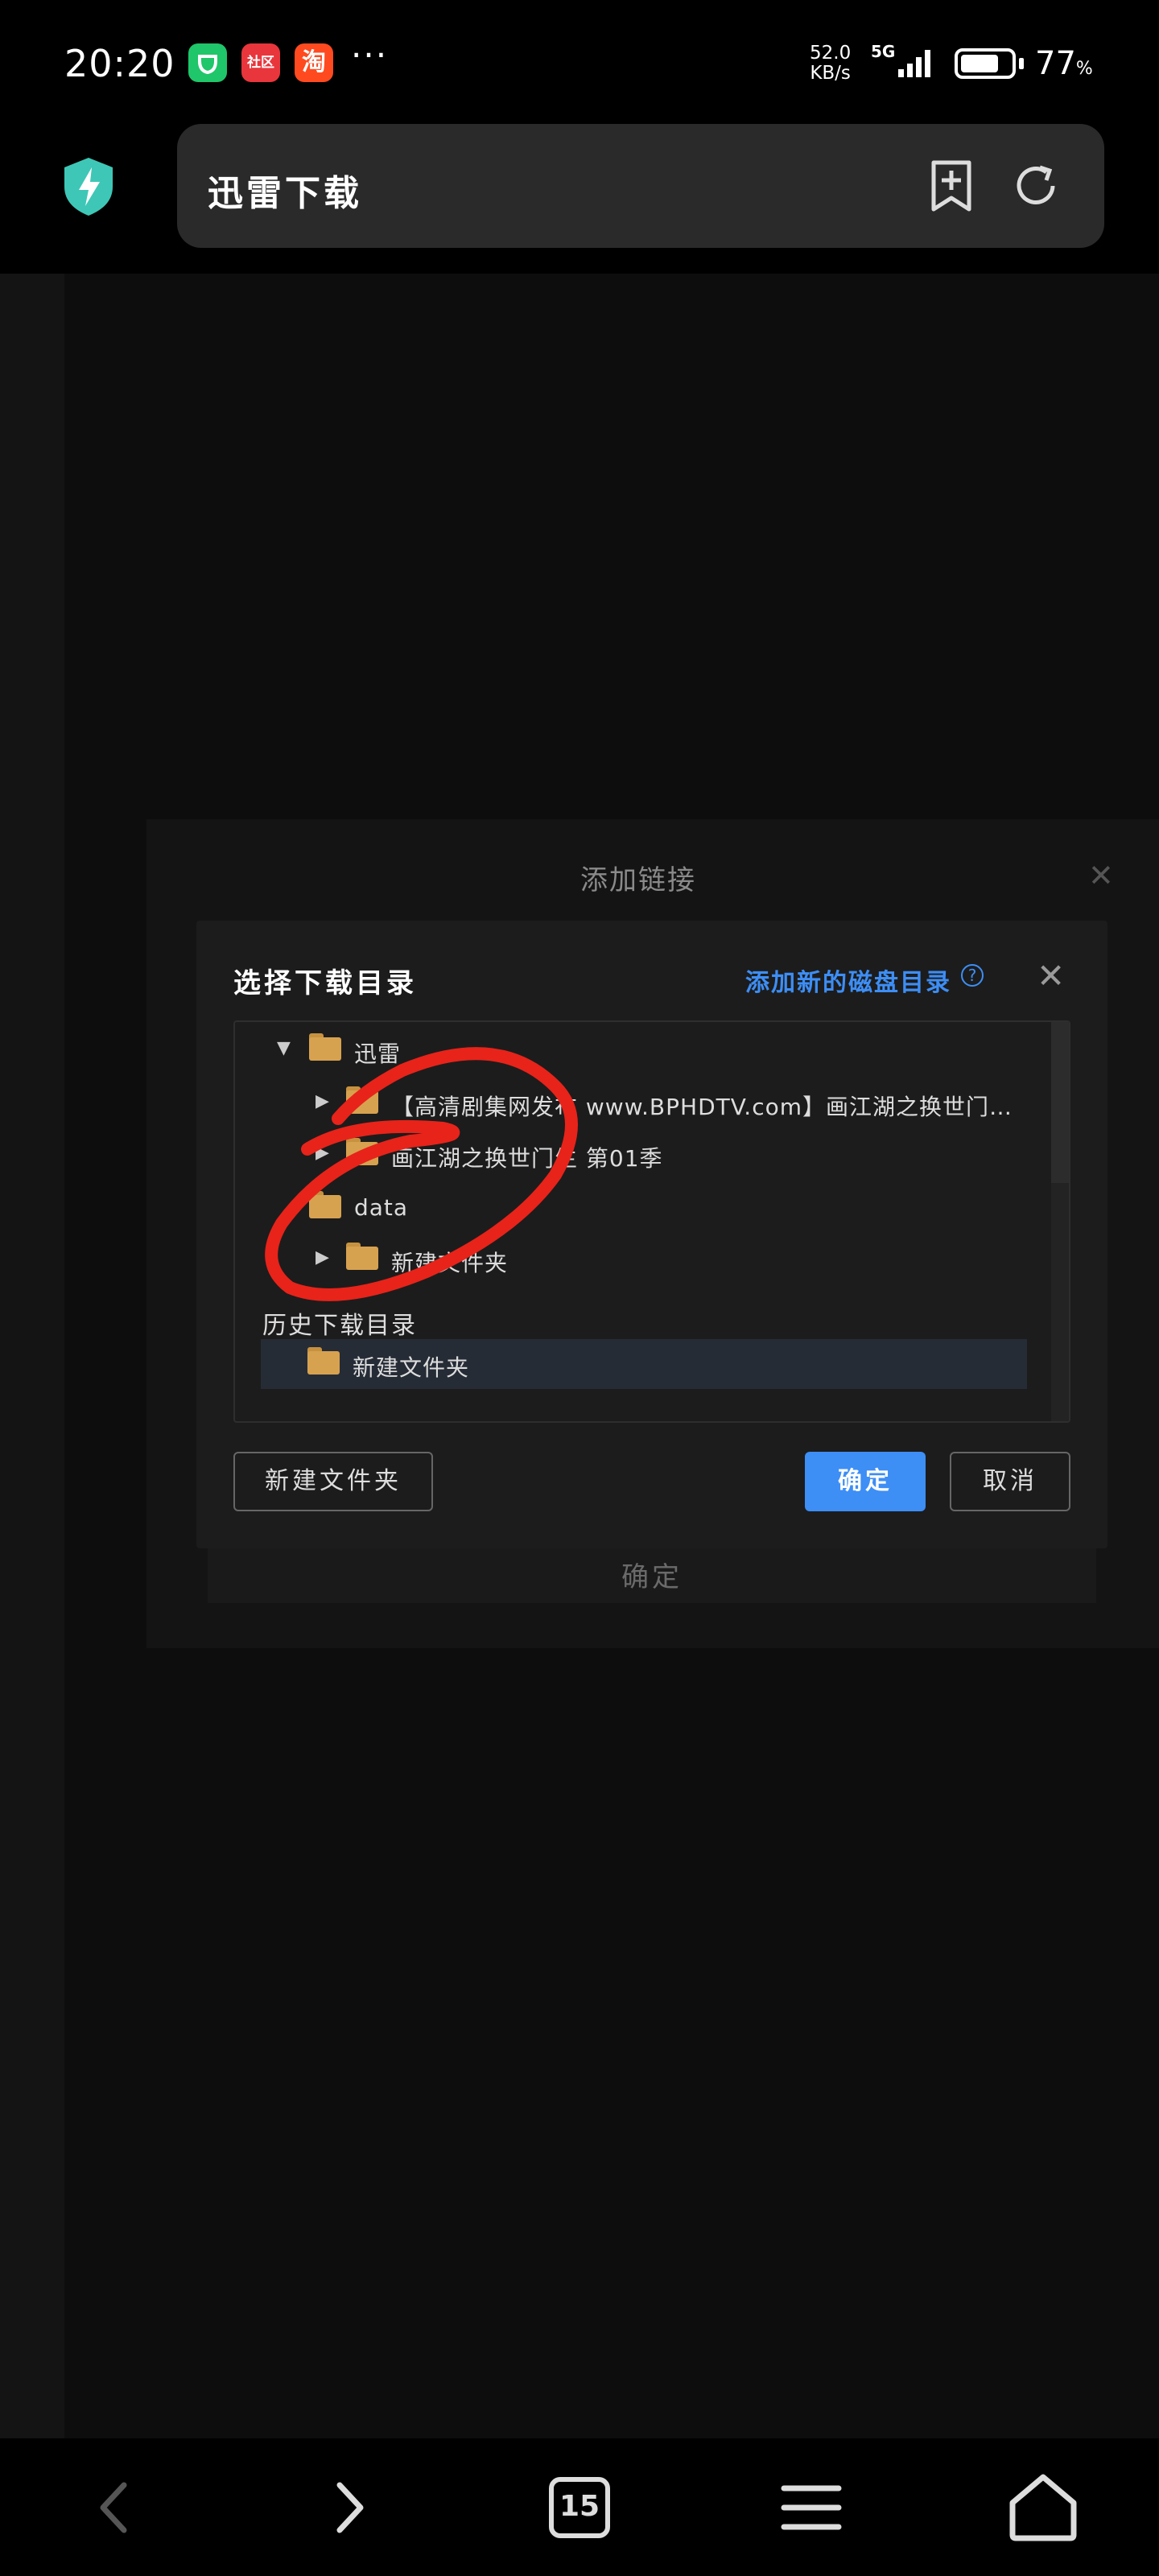 This screenshot has width=1159, height=2576. What do you see at coordinates (260, 62) in the screenshot?
I see `community-app-icon: 社区` at bounding box center [260, 62].